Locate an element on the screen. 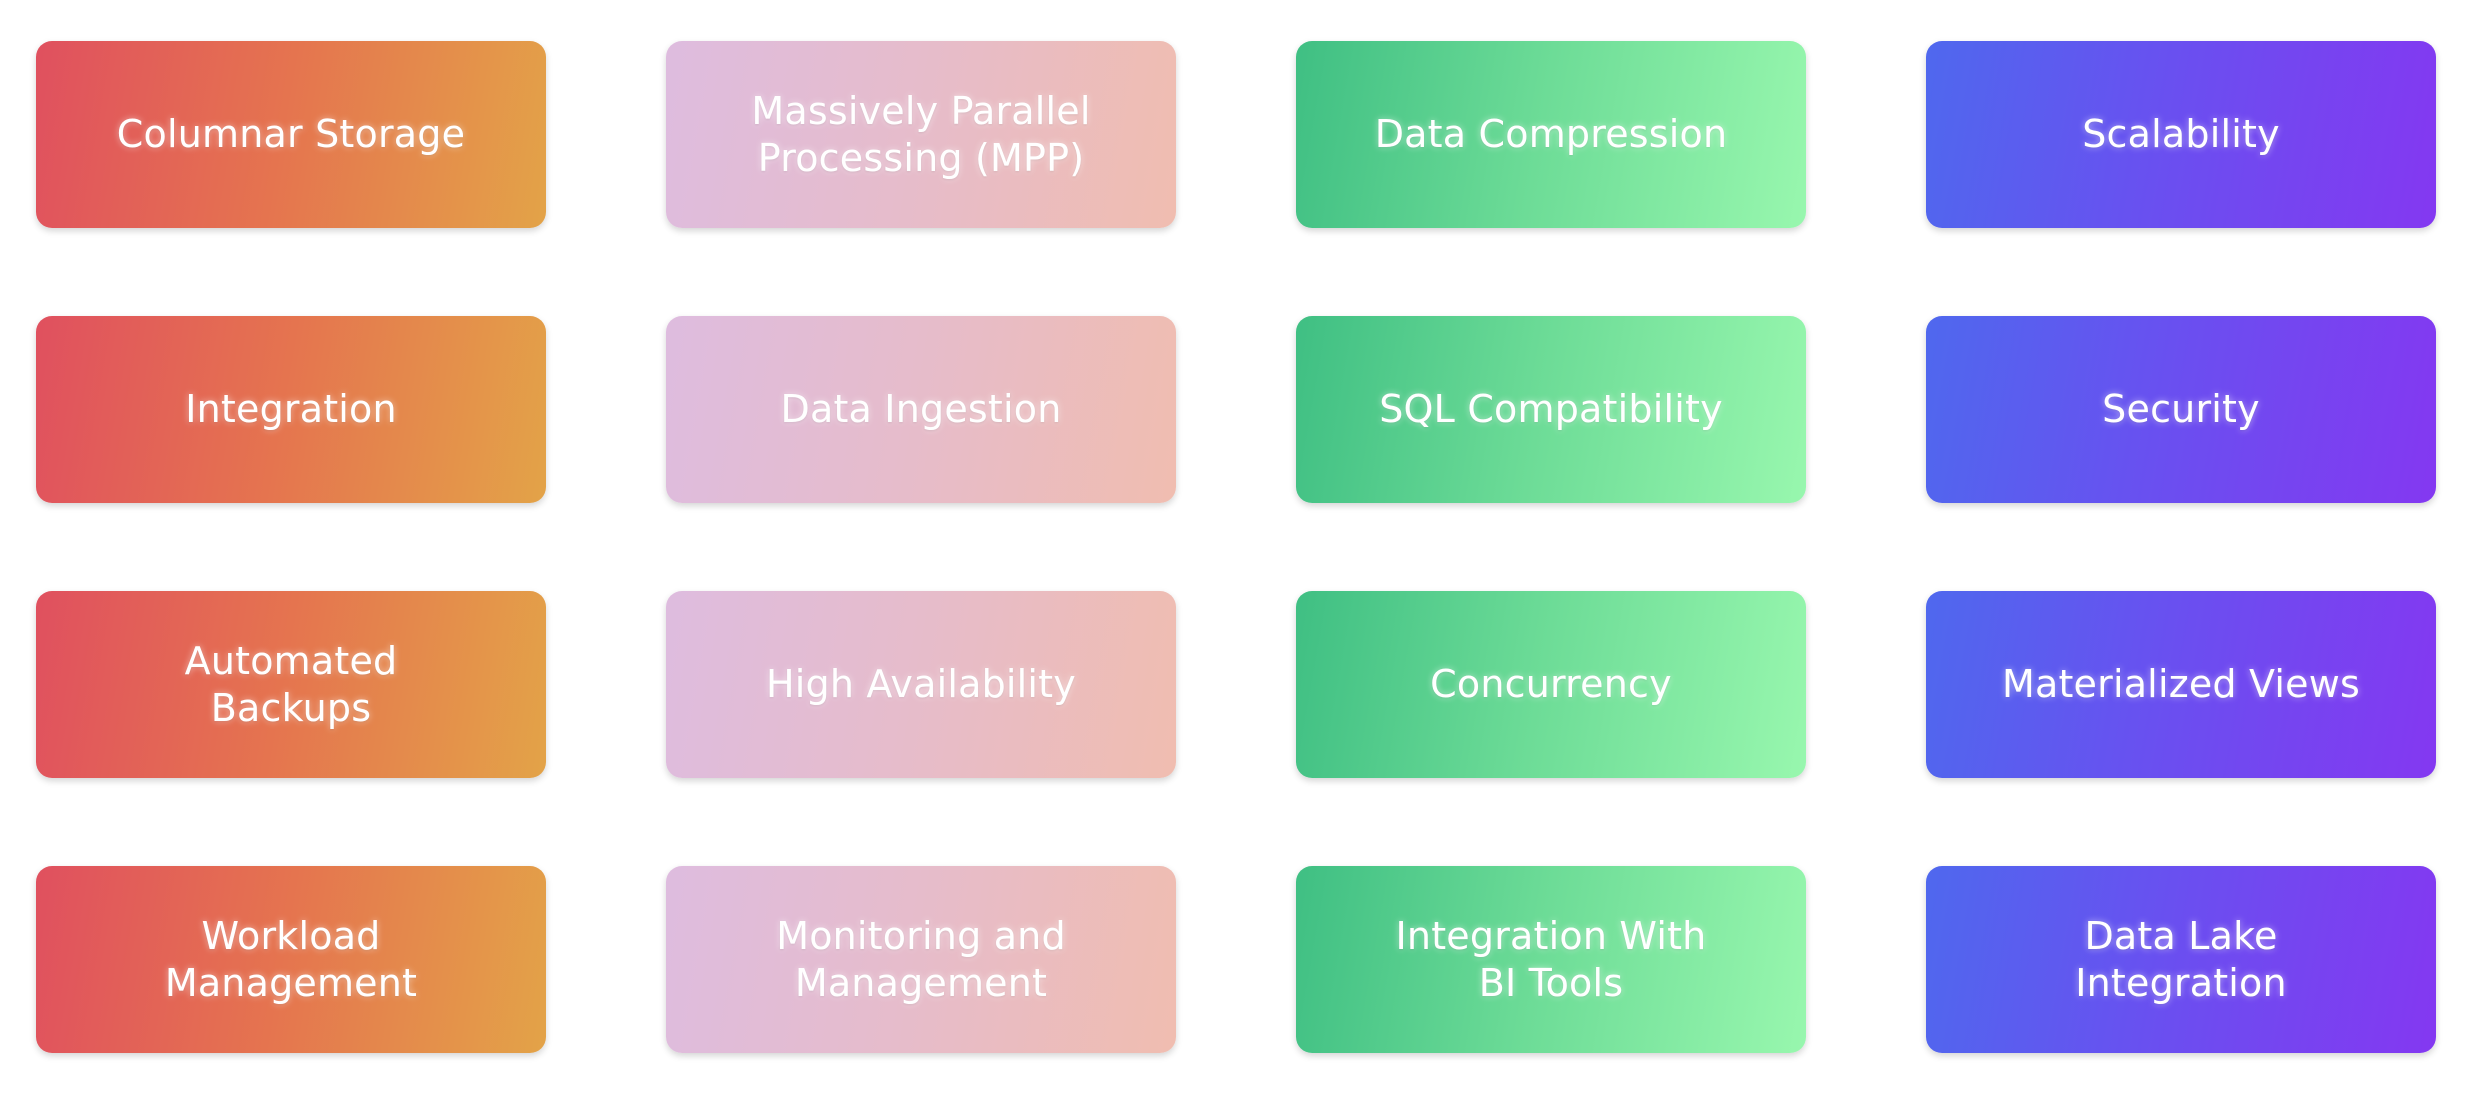 Image resolution: width=2474 pixels, height=1108 pixels. feature-card-label: SQL Compatibility is located at coordinates (1551, 409).